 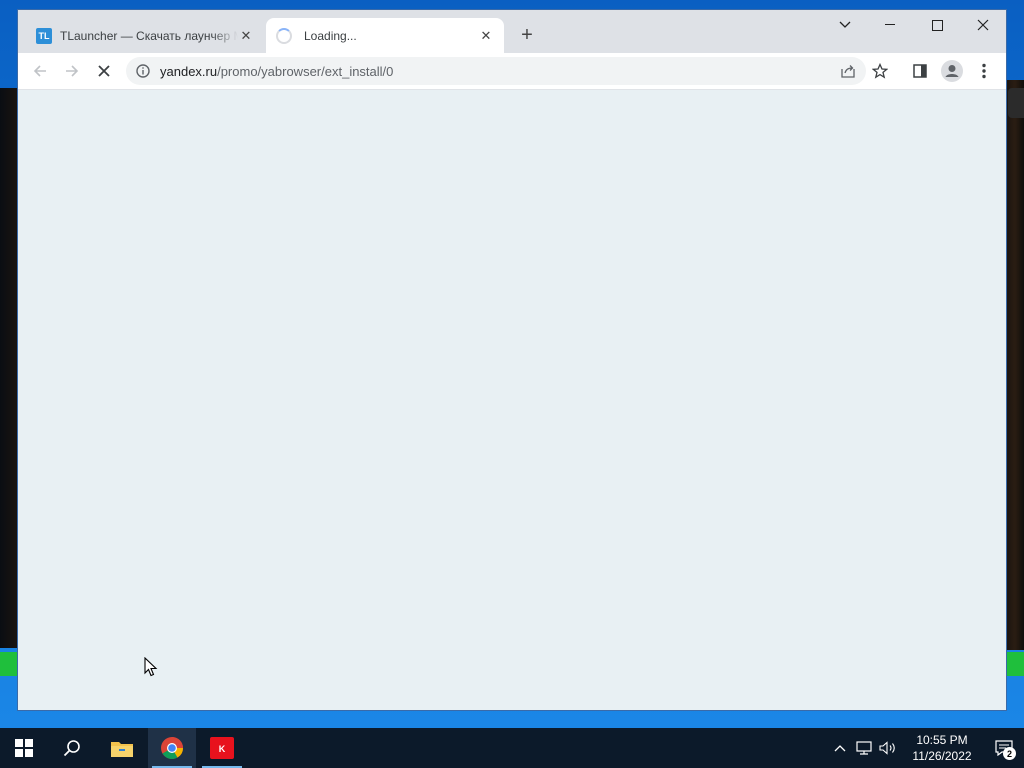 I want to click on tlauncher-favicon-icon: TL, so click(x=44, y=35).